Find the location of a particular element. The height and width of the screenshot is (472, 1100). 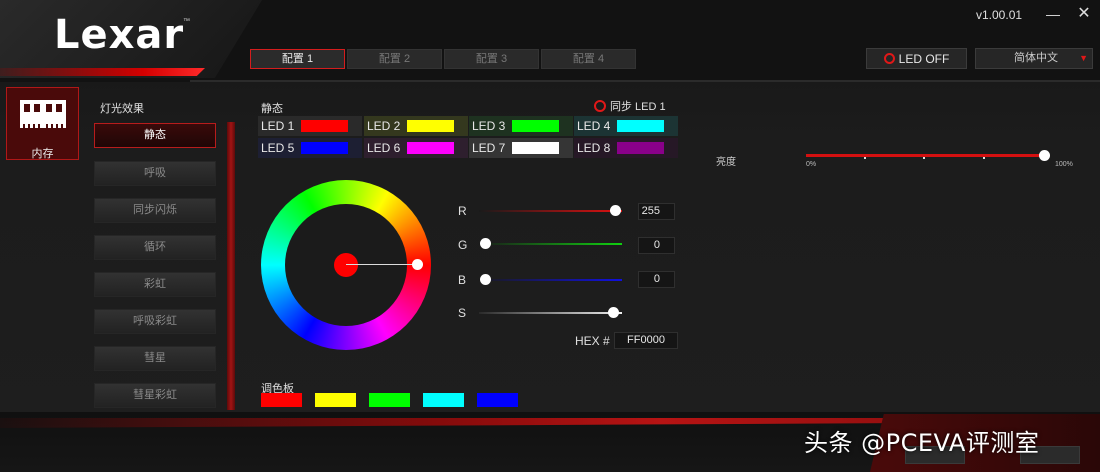

led-6-swatch is located at coordinates (430, 148).